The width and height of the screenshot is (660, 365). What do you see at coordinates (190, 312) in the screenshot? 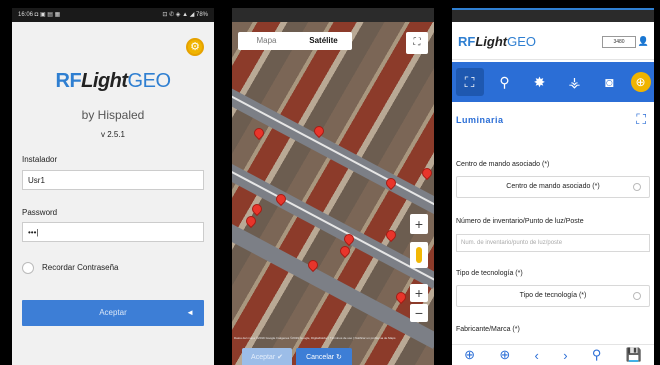
I see `arrow-left-icon: ◄` at bounding box center [190, 312].